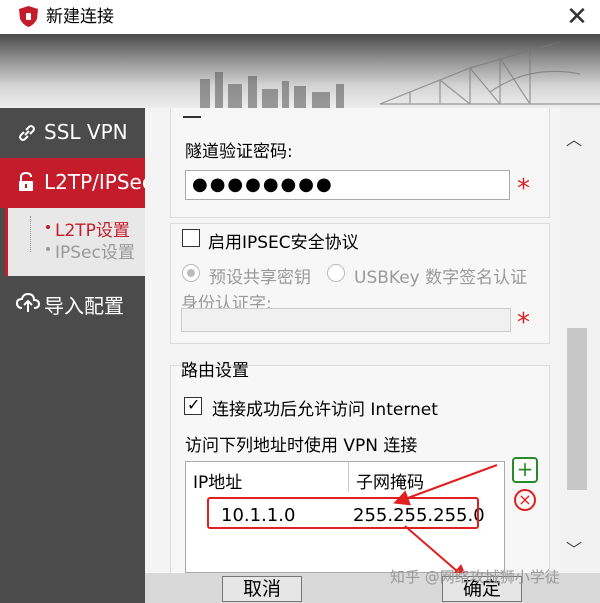 The height and width of the screenshot is (603, 600). Describe the element at coordinates (525, 470) in the screenshot. I see `add-route-button: +` at that location.